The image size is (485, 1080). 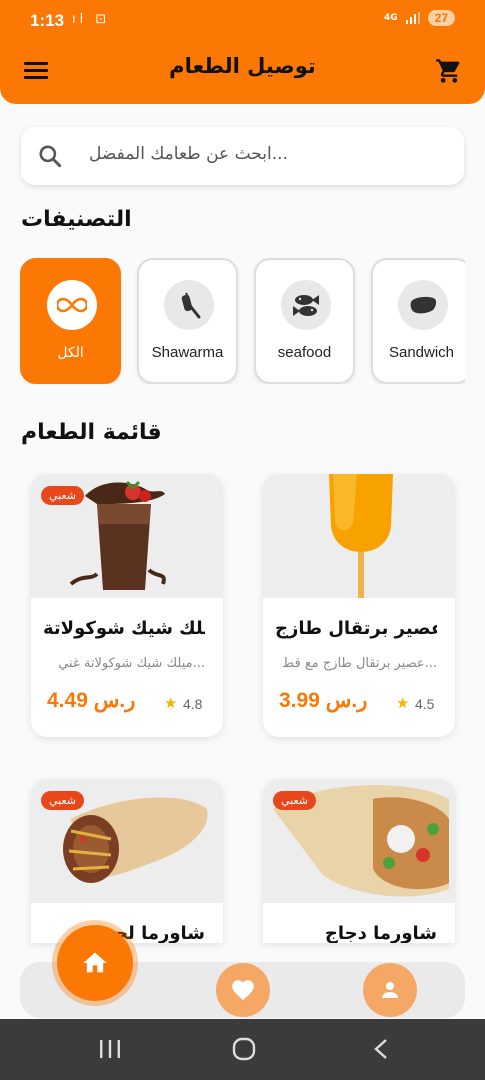 What do you see at coordinates (124, 628) in the screenshot?
I see `item-name: ميلك شيك شوكولاتة` at bounding box center [124, 628].